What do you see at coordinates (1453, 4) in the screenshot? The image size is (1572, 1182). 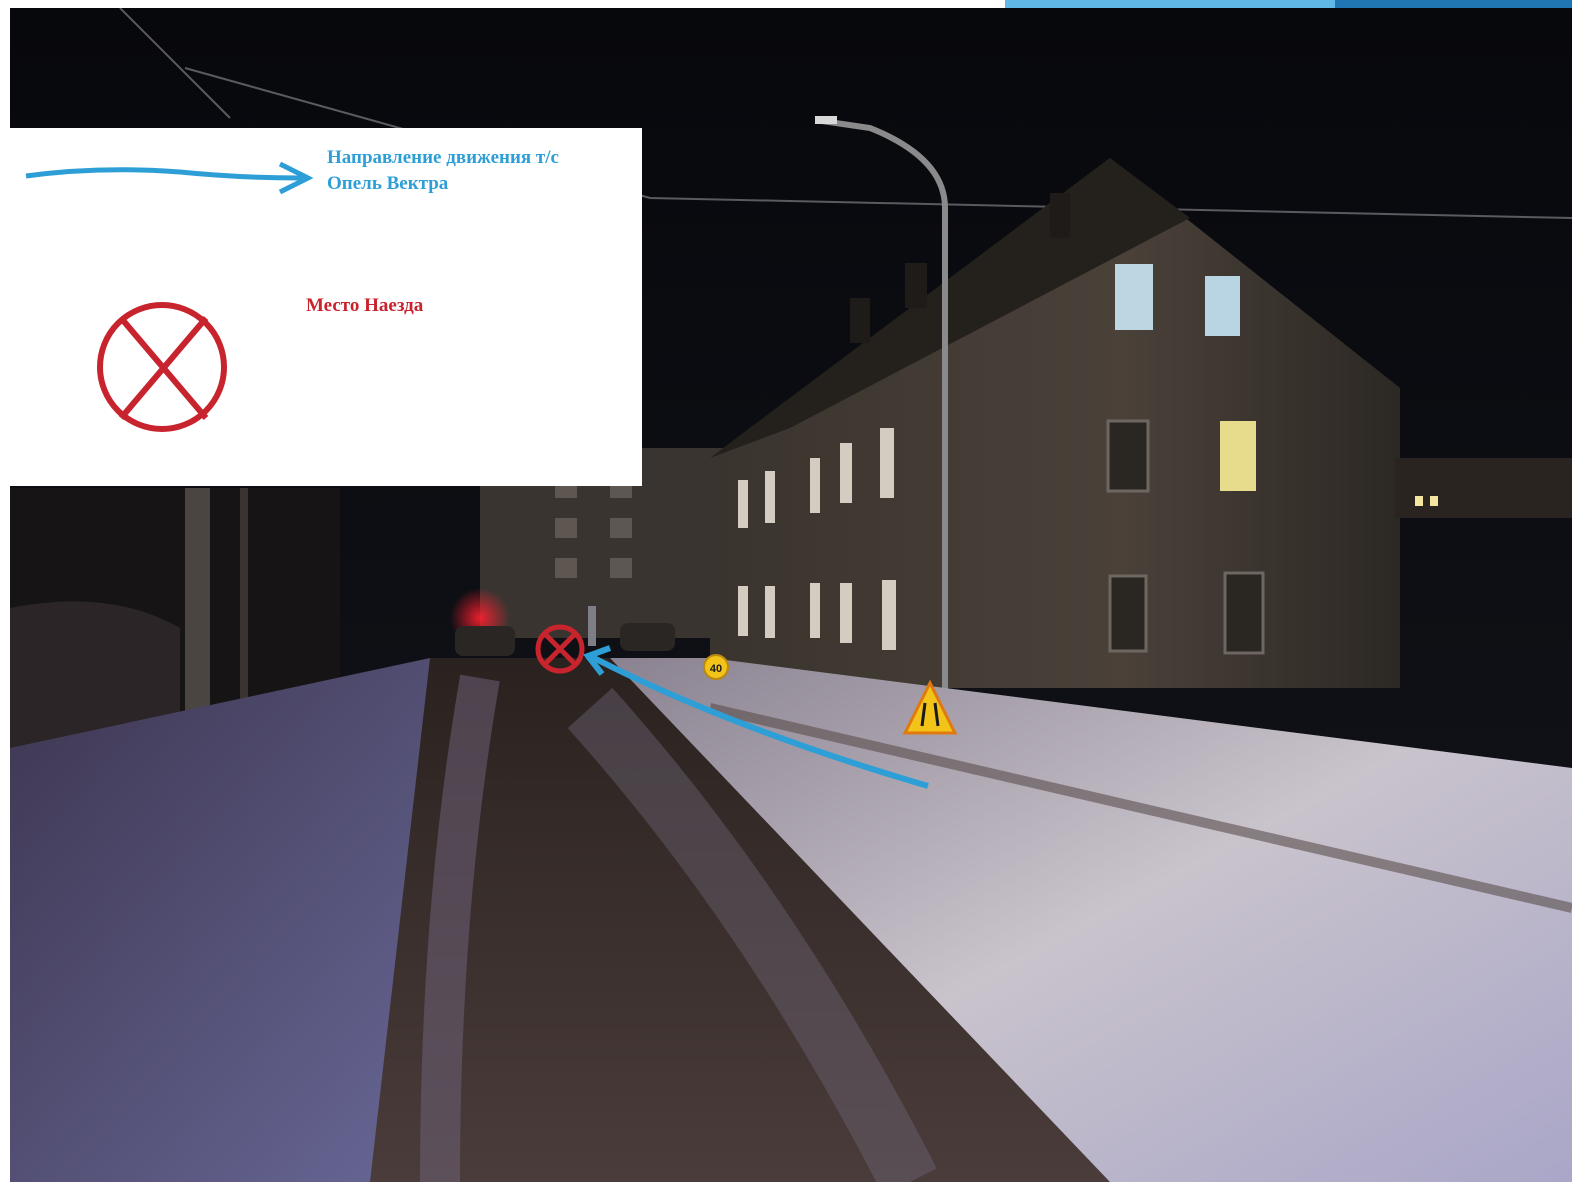 I see `accent-bar-dark` at bounding box center [1453, 4].